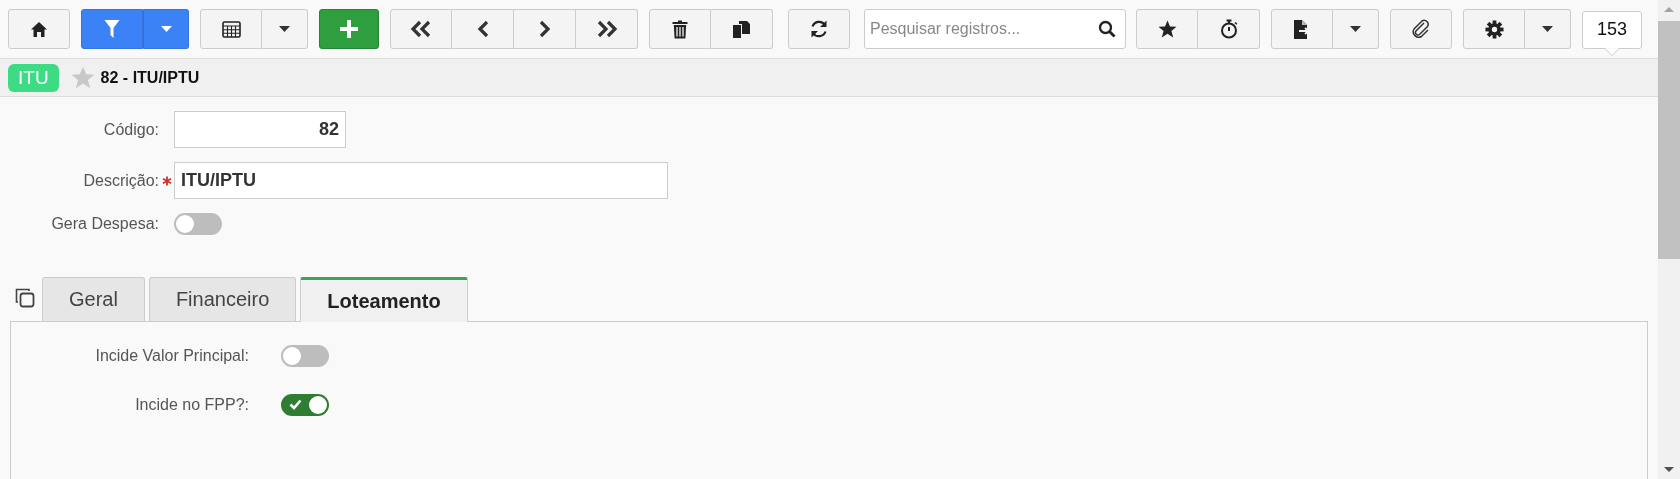 The width and height of the screenshot is (1680, 479). I want to click on tab: Financeiro, so click(222, 299).